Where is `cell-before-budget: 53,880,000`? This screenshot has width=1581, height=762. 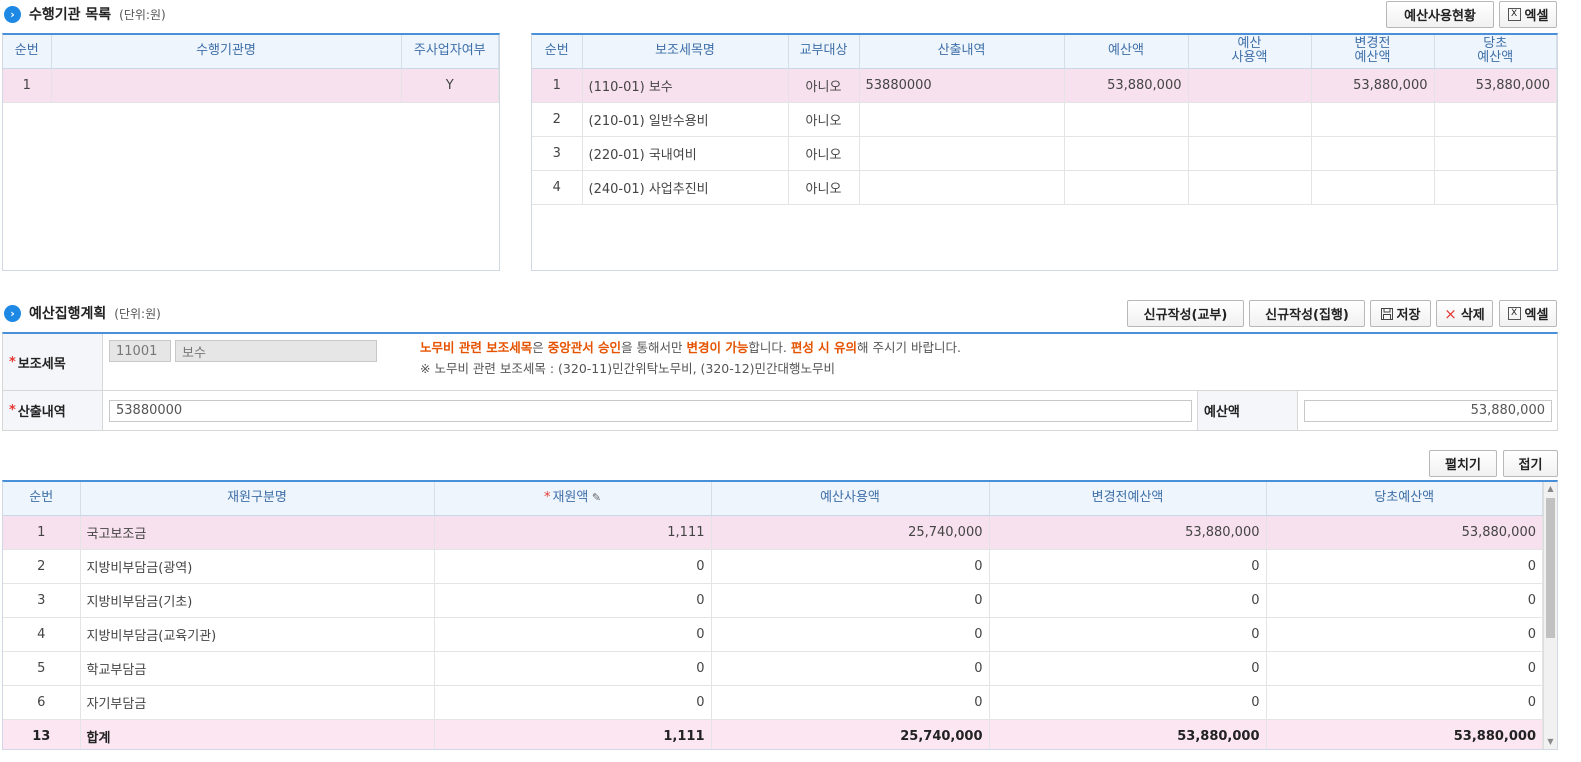
cell-before-budget: 53,880,000 is located at coordinates (1128, 734).